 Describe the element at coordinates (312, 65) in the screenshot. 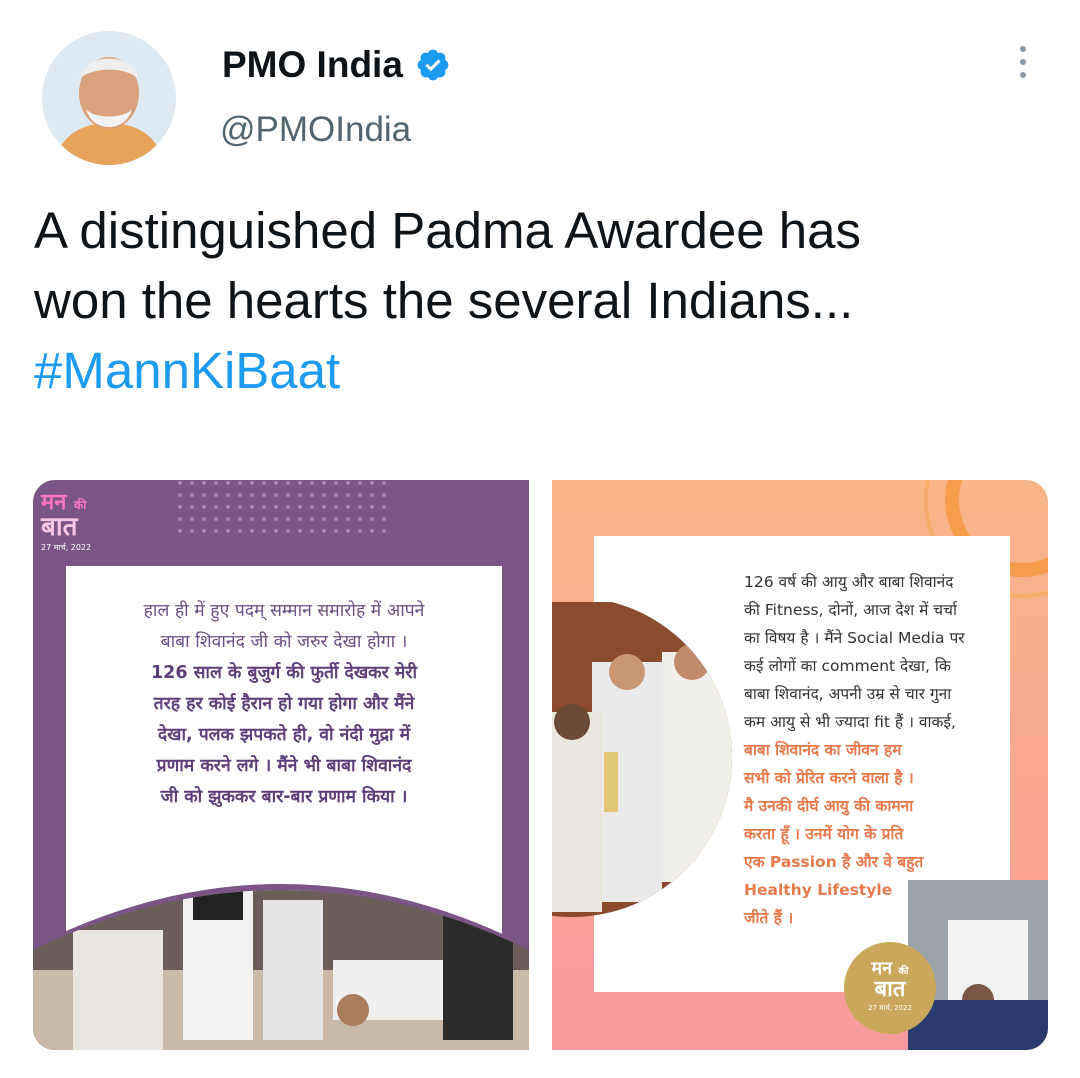

I see `account-name: PMO India` at that location.